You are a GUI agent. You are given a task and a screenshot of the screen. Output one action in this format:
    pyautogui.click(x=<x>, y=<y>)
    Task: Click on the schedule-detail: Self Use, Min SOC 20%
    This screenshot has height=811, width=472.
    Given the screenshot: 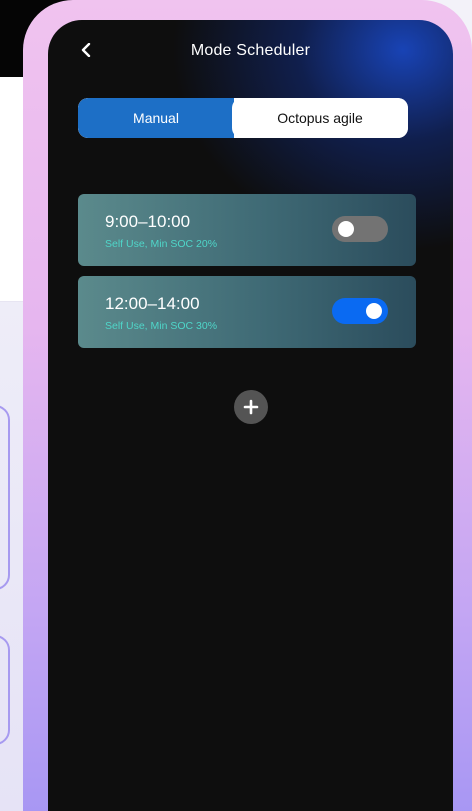 What is the action you would take?
    pyautogui.click(x=161, y=244)
    